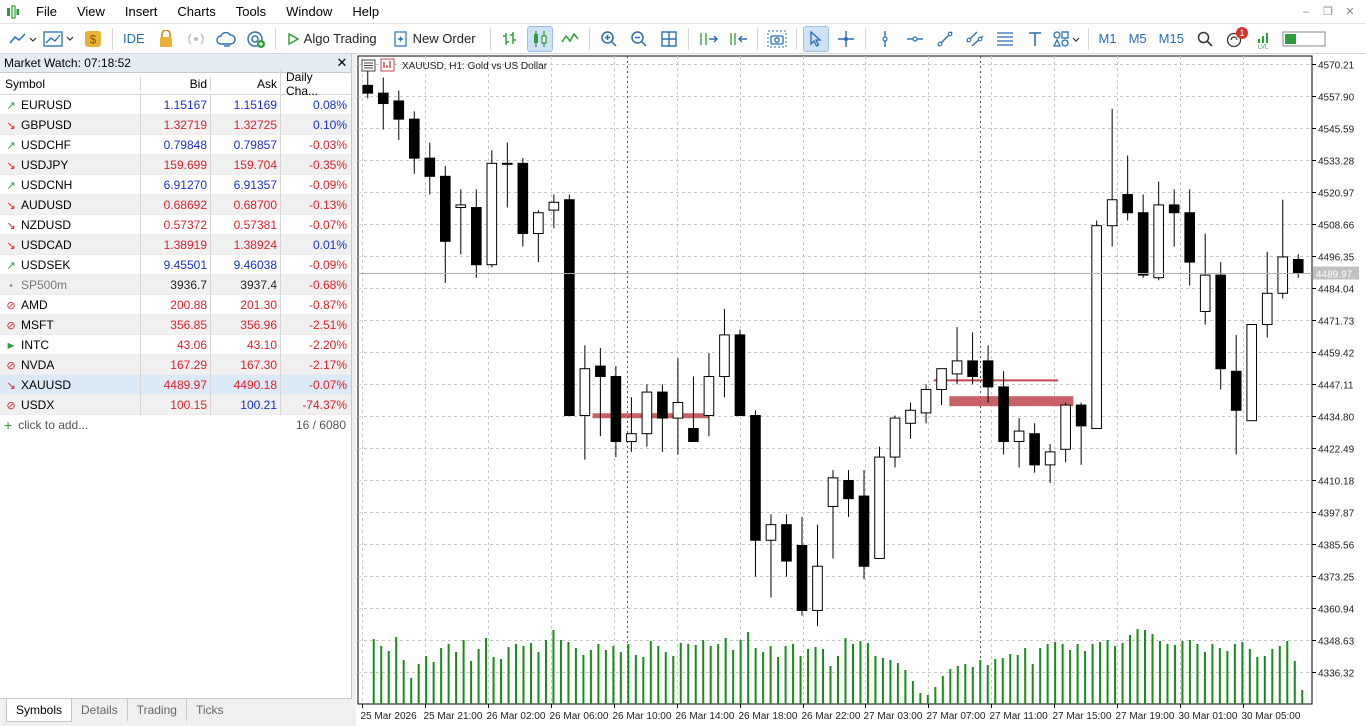  I want to click on symbol-row: ► INTC 43.06 43.10 -2.20%, so click(175, 344).